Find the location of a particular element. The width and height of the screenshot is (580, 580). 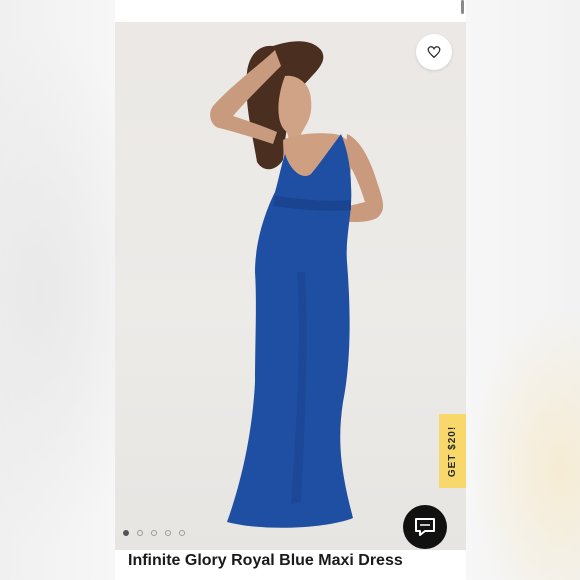

favorite-button is located at coordinates (434, 52).